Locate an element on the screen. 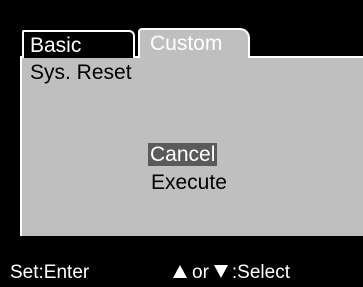  down-arrow-icon is located at coordinates (220, 271).